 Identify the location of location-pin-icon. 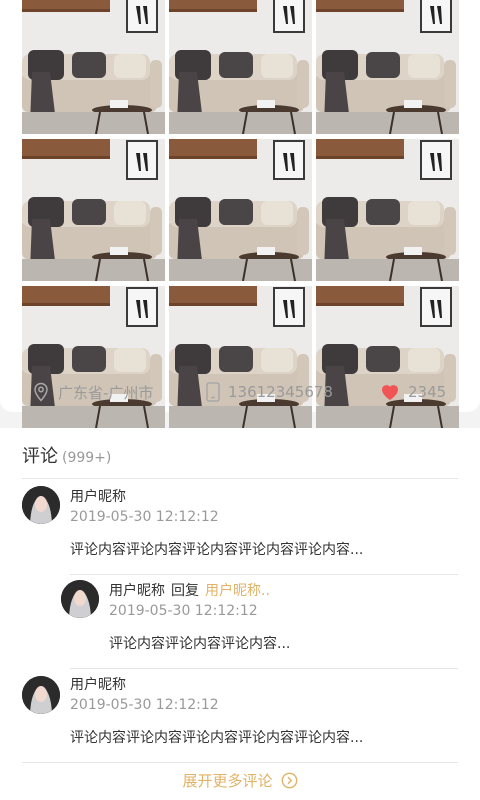
(41, 392).